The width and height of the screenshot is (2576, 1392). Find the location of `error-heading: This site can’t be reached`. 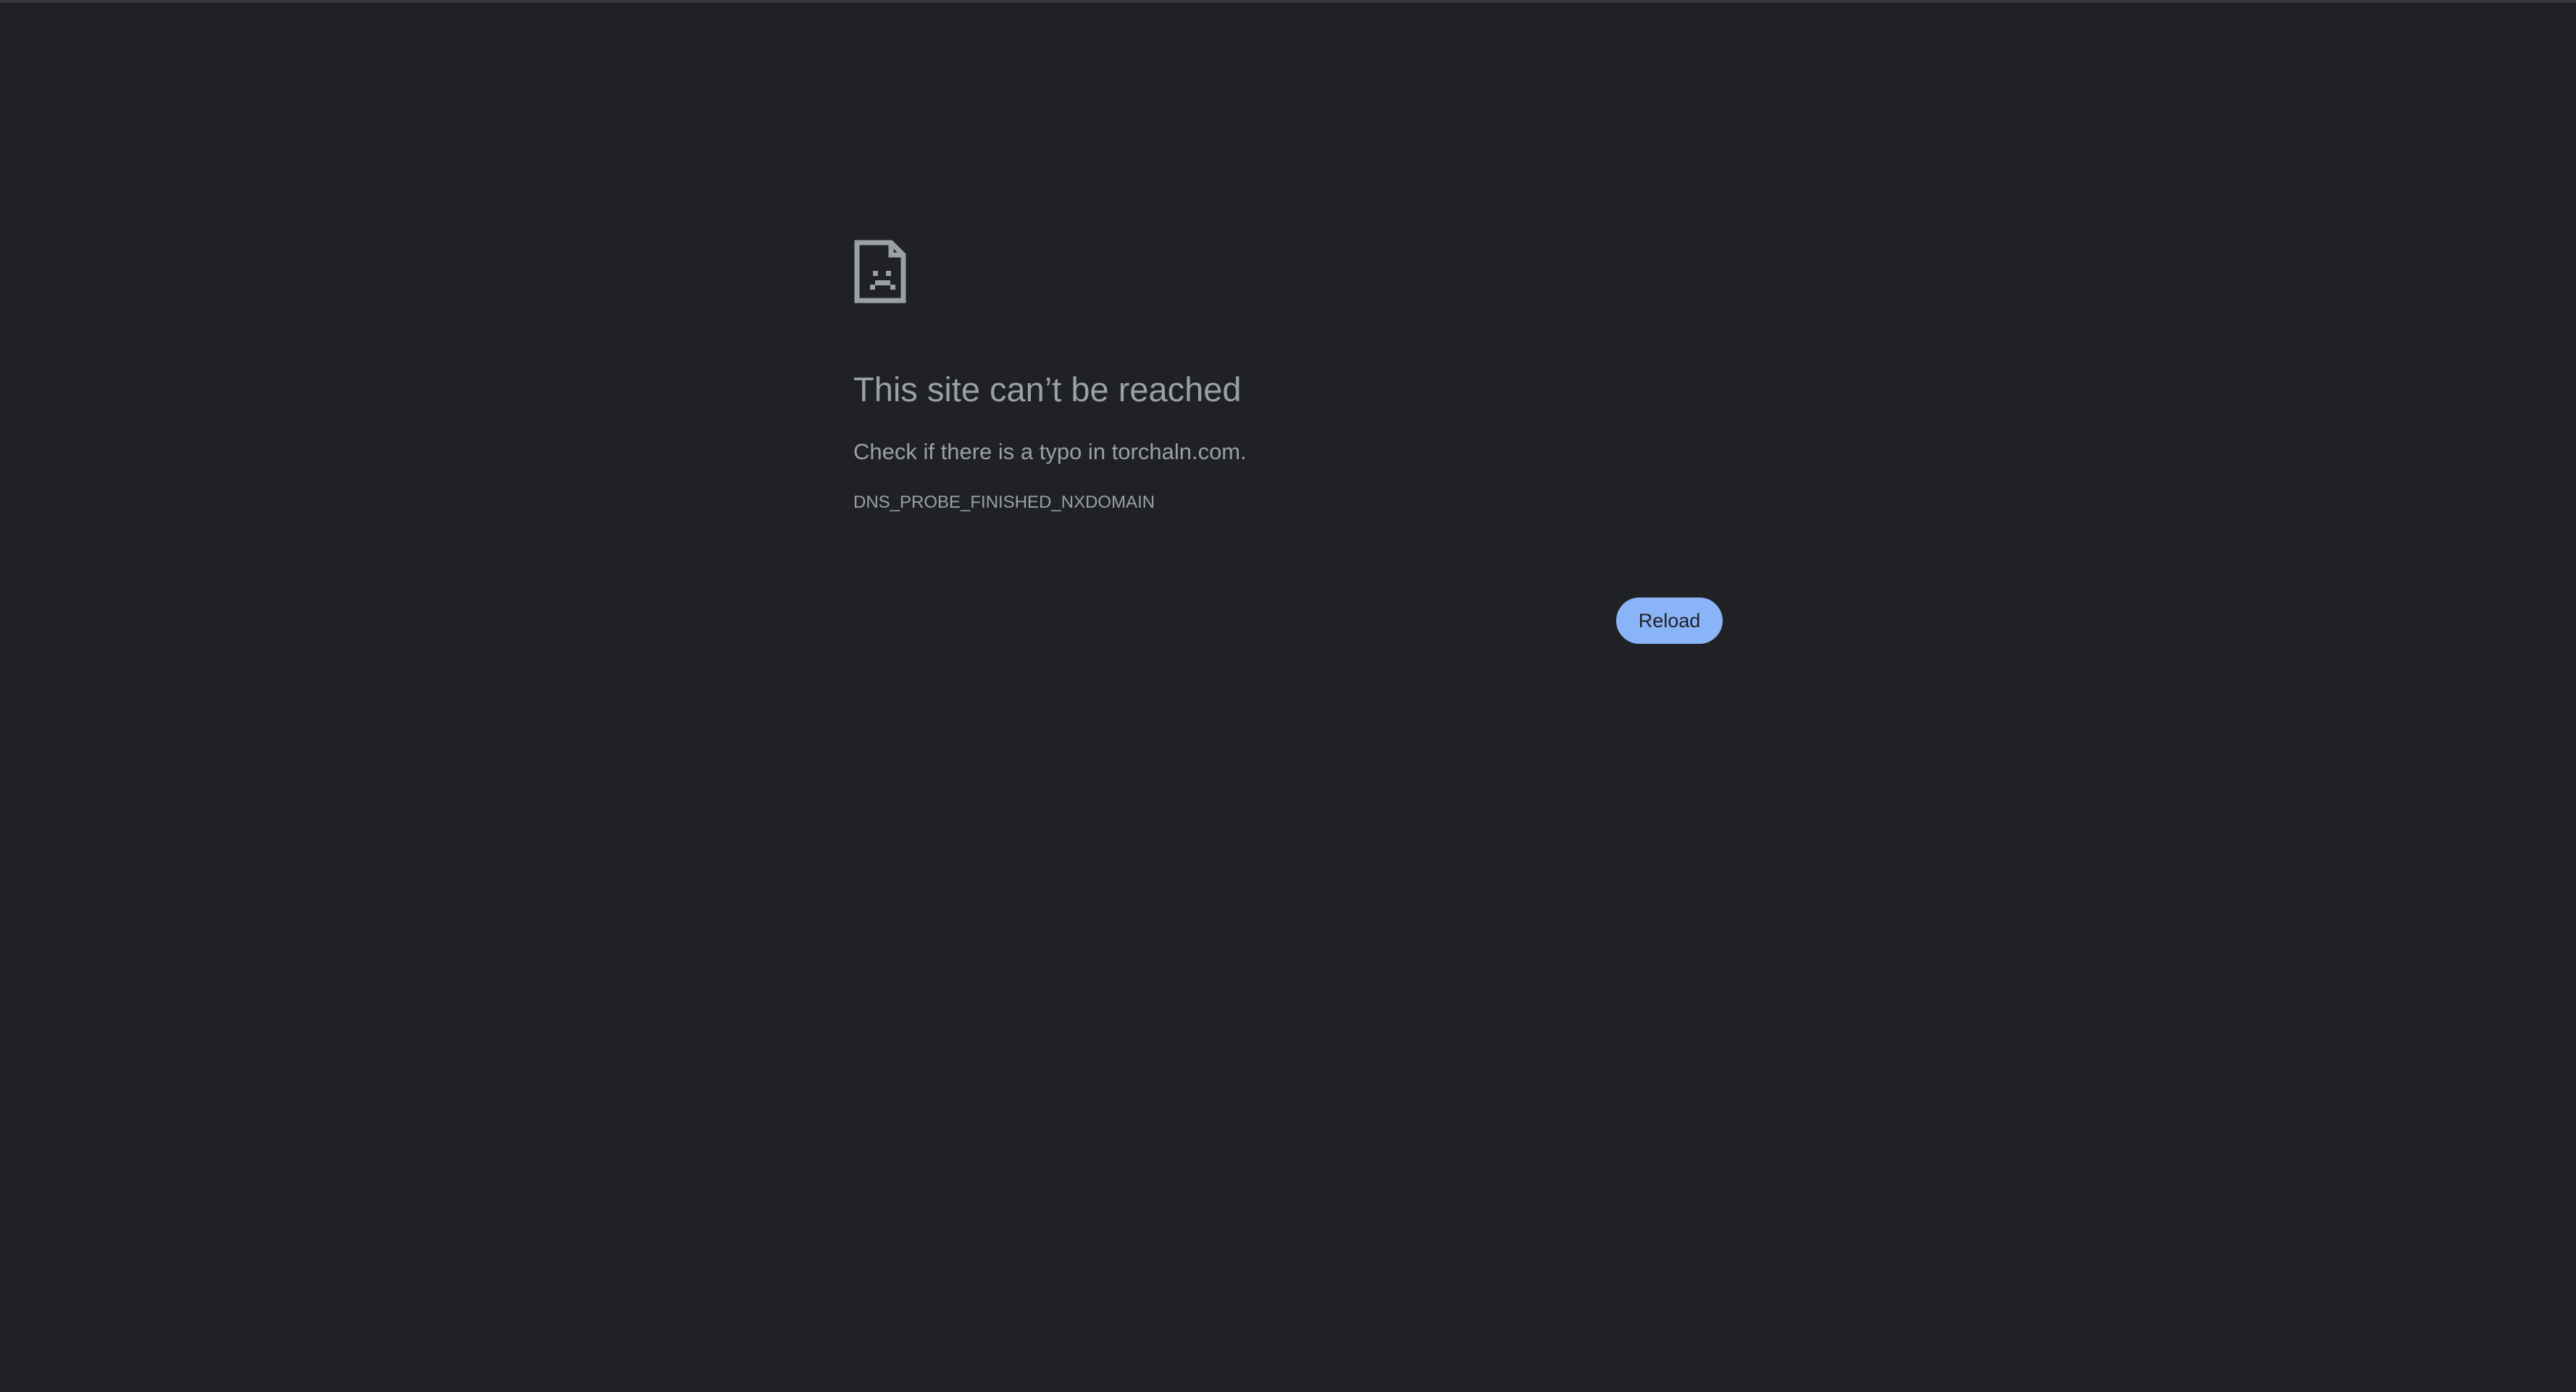

error-heading: This site can’t be reached is located at coordinates (1047, 389).